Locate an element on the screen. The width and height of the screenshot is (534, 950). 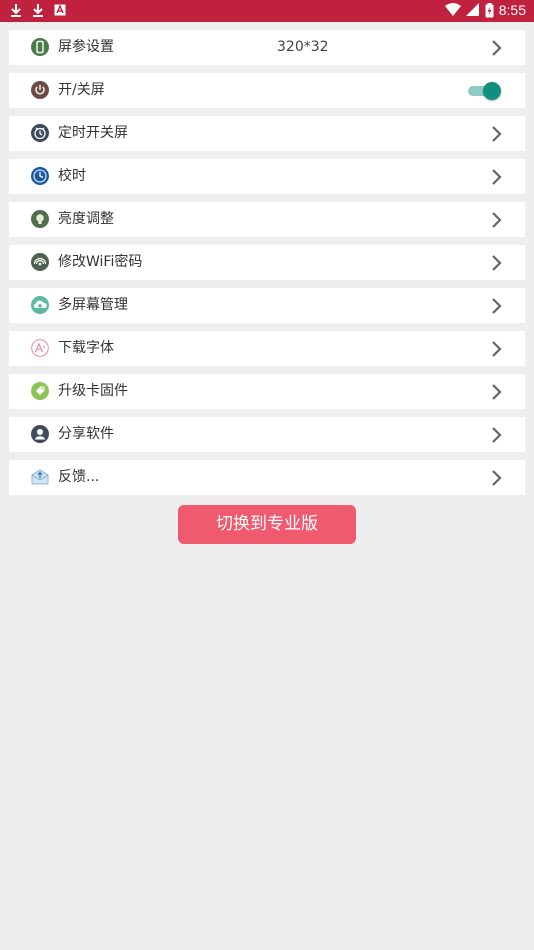
settings-item-time-sync: 校时 is located at coordinates (267, 176).